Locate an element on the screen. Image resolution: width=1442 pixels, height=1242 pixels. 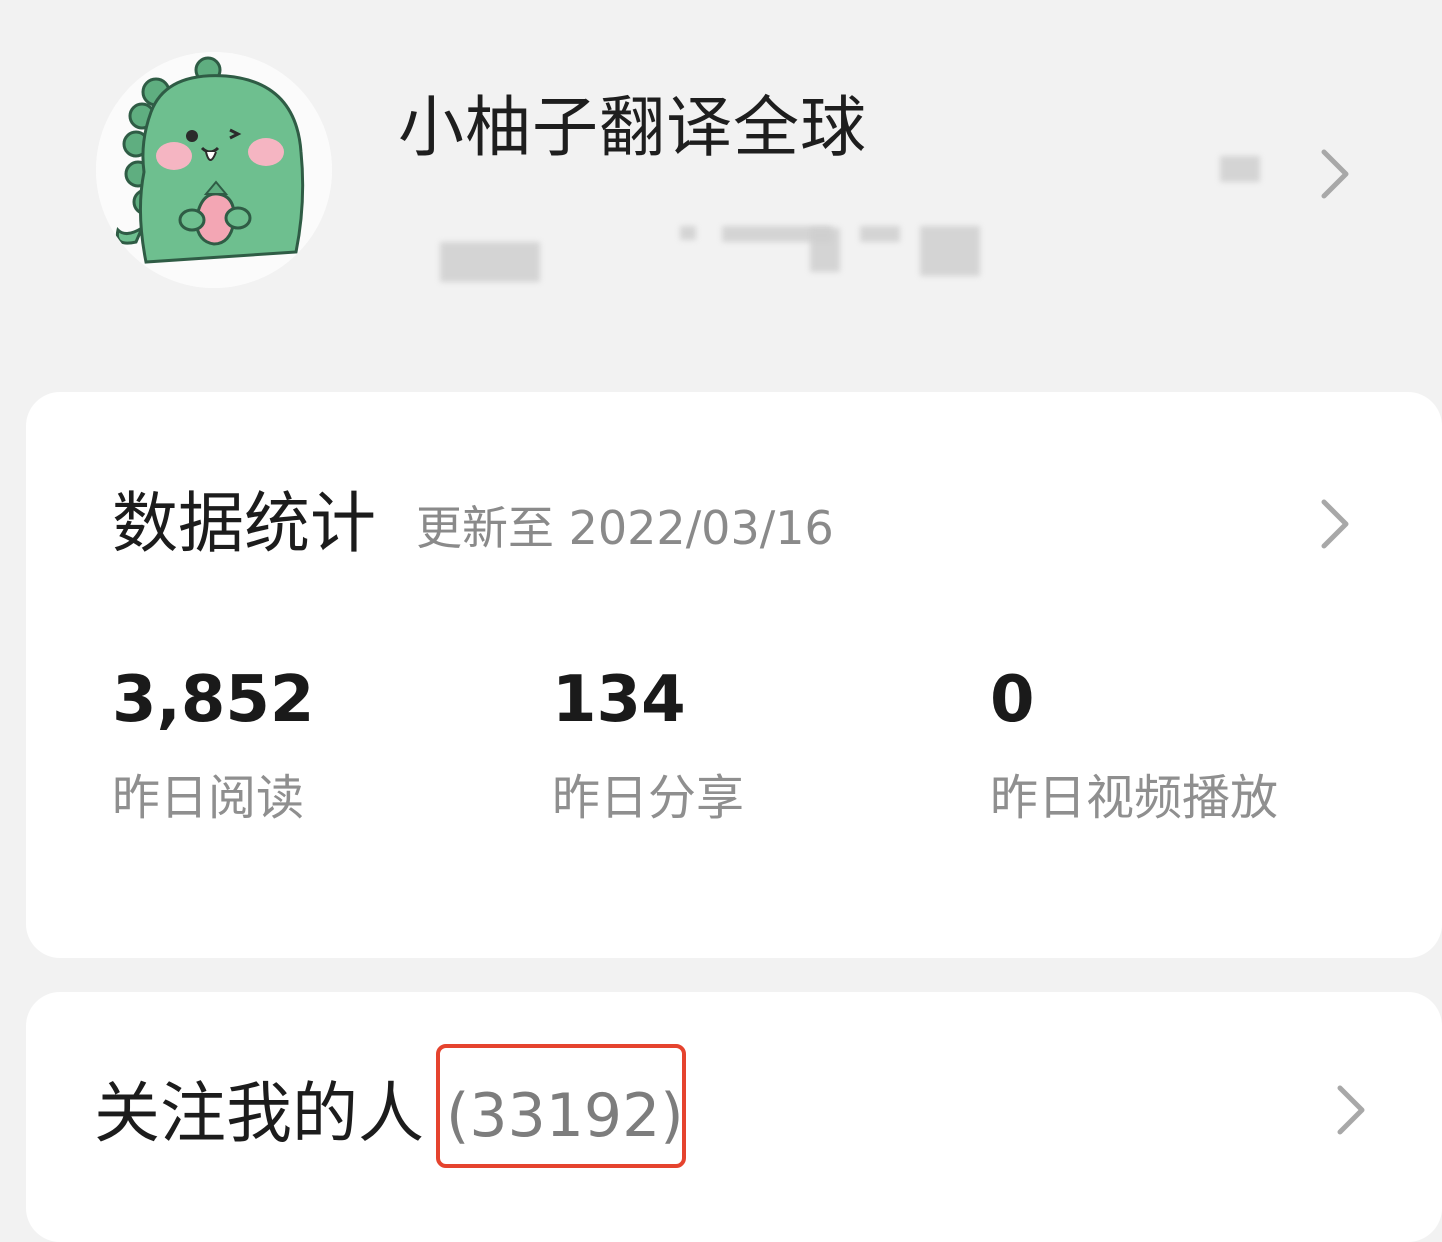
redacted-badge is located at coordinates (1240, 169).